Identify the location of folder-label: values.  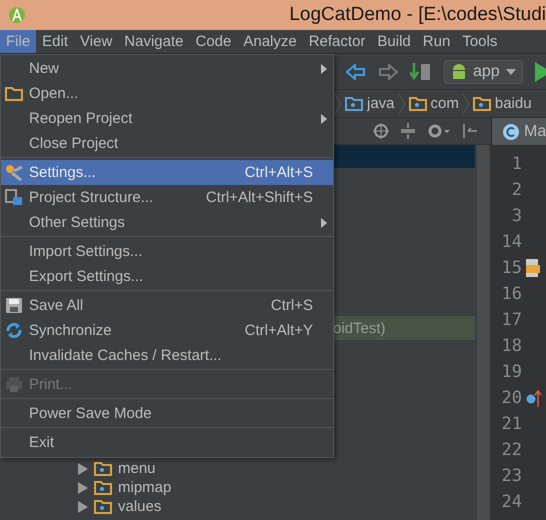
(140, 506).